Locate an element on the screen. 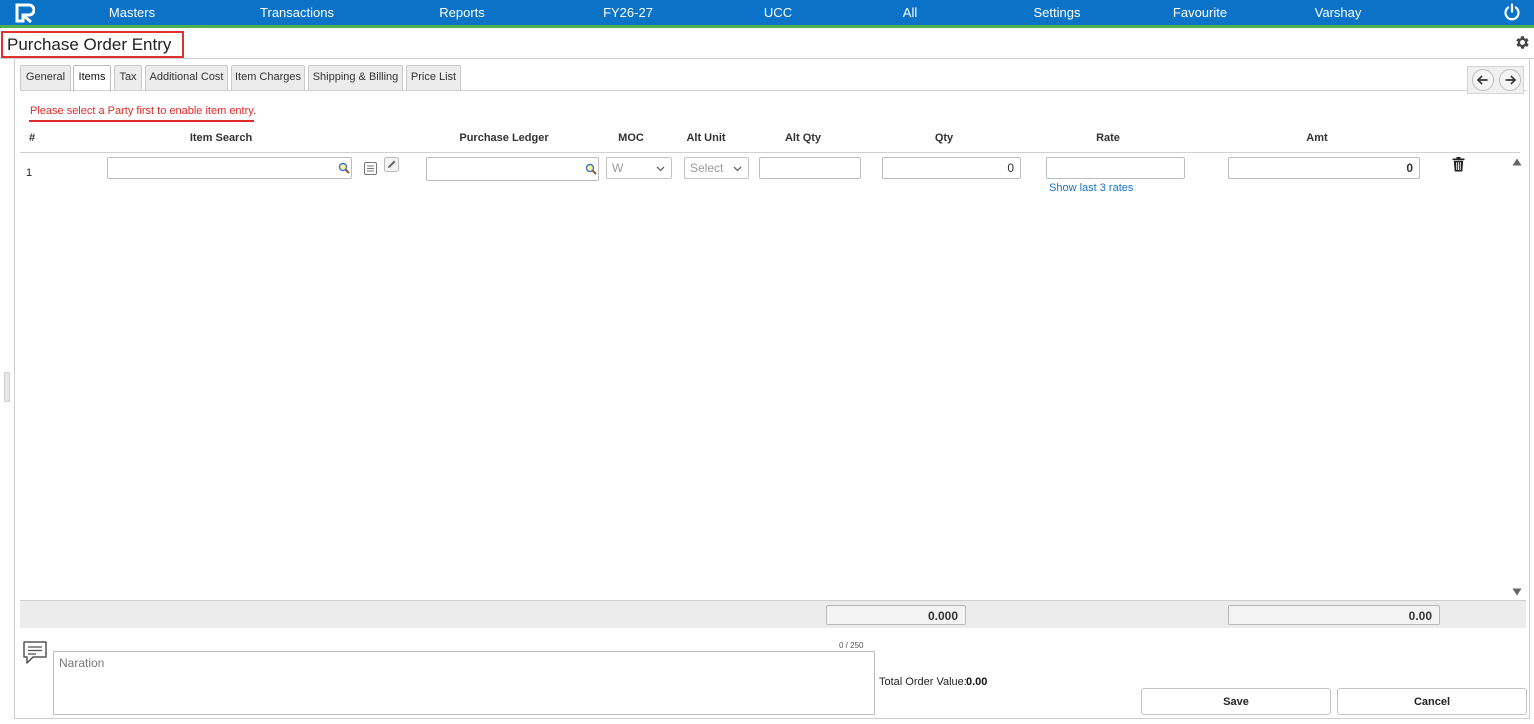 This screenshot has height=724, width=1534. power-icon is located at coordinates (1512, 12).